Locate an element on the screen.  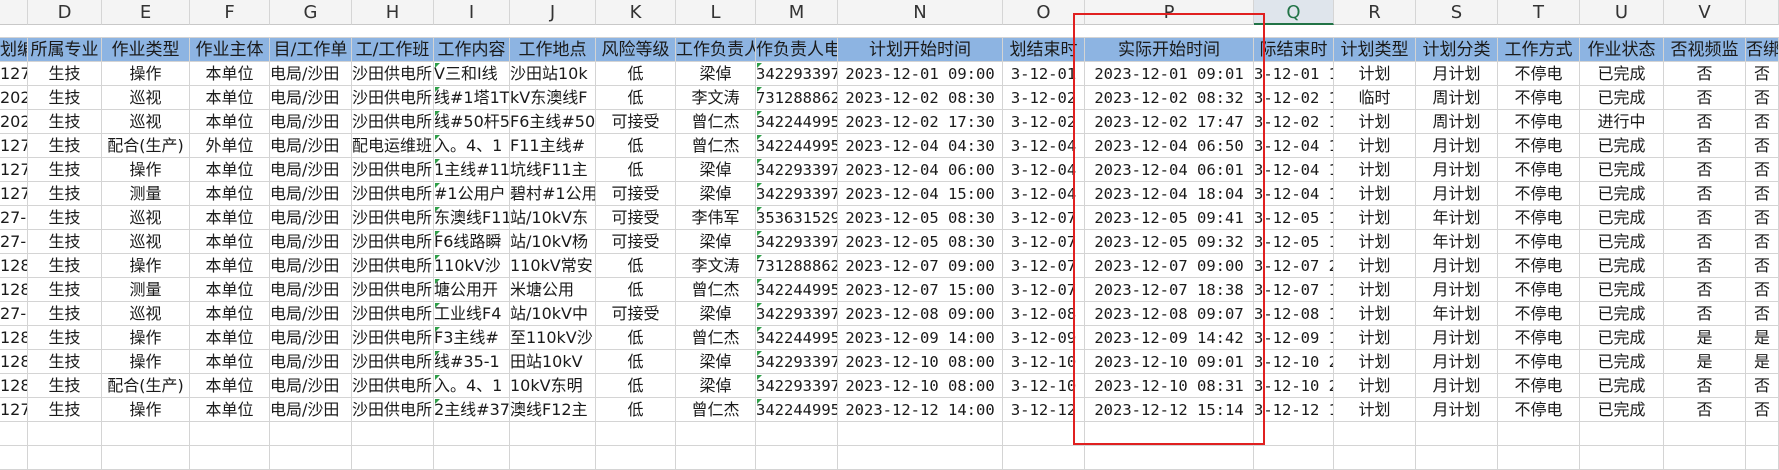
table-cell: 2023-12-02 08:30 is located at coordinates (920, 98).